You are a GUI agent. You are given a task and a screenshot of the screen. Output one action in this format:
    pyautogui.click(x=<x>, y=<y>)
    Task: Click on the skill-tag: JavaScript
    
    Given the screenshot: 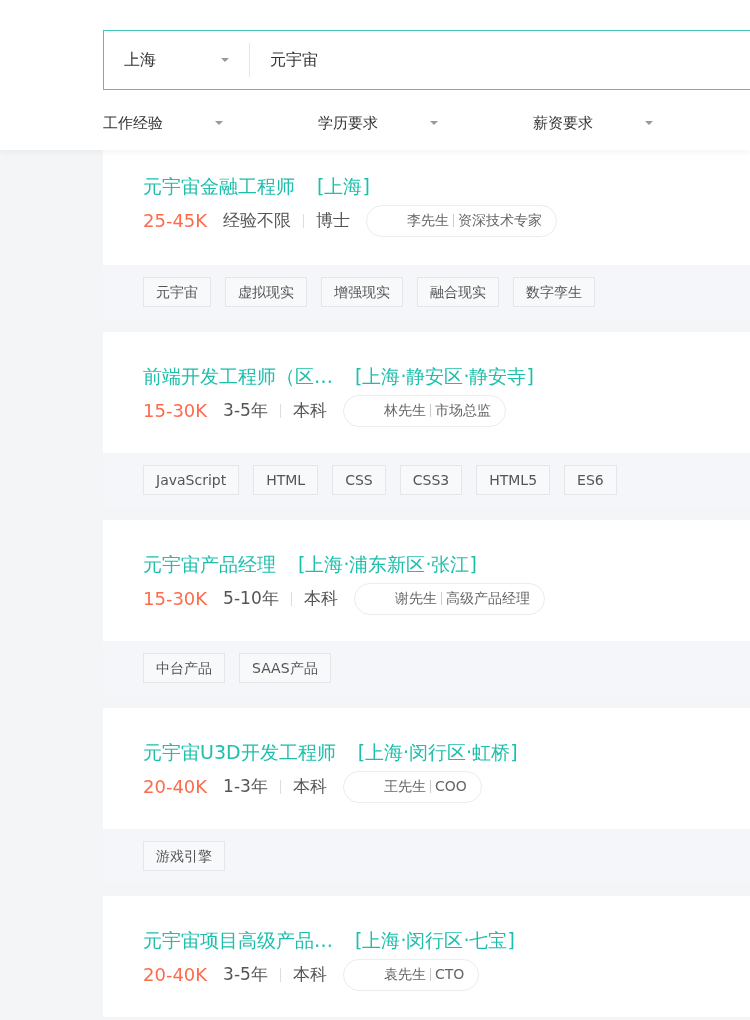 What is the action you would take?
    pyautogui.click(x=191, y=480)
    